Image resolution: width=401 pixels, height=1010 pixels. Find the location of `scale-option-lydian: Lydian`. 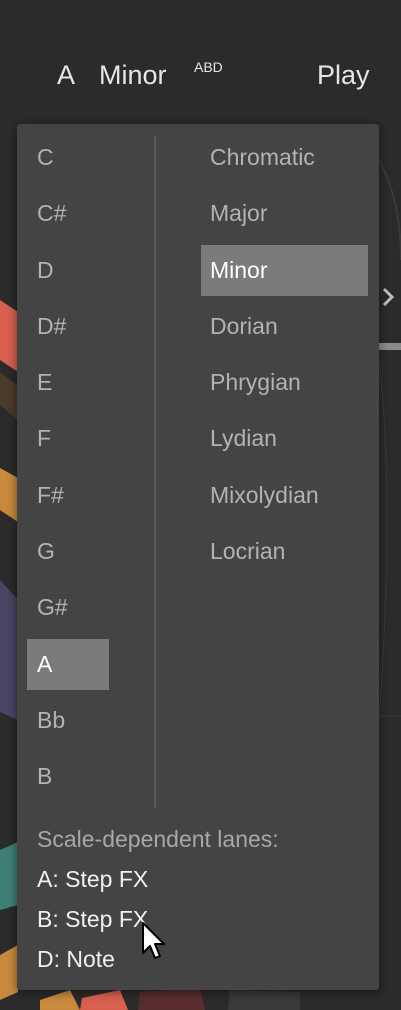

scale-option-lydian: Lydian is located at coordinates (284, 438).